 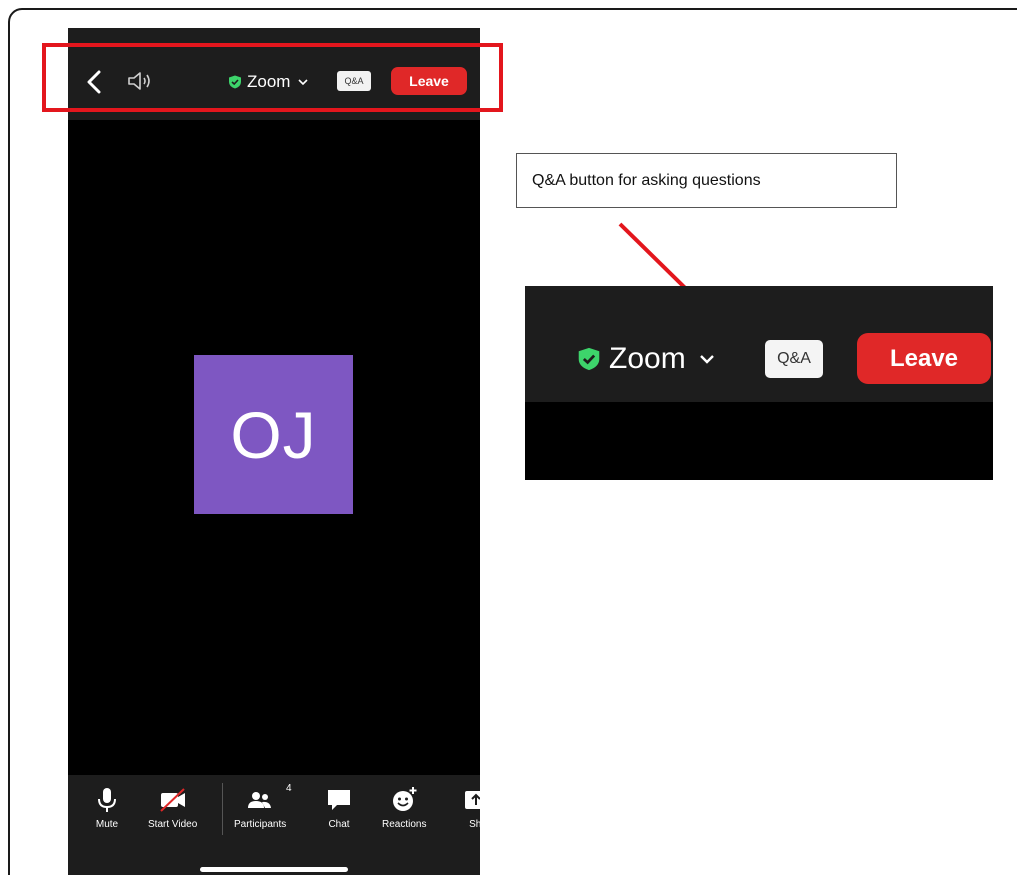 I want to click on chat-label: Chat, so click(x=339, y=824).